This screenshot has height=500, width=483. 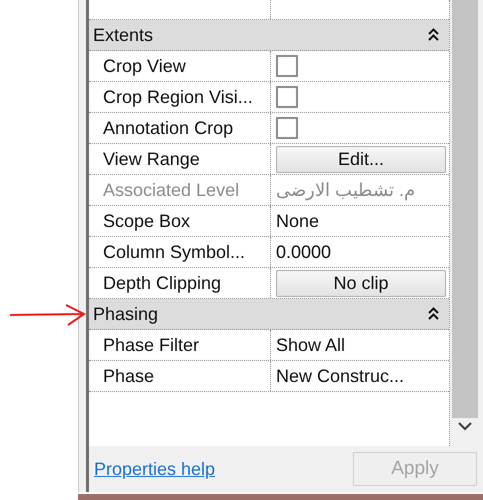 What do you see at coordinates (361, 283) in the screenshot?
I see `value-button: No clip` at bounding box center [361, 283].